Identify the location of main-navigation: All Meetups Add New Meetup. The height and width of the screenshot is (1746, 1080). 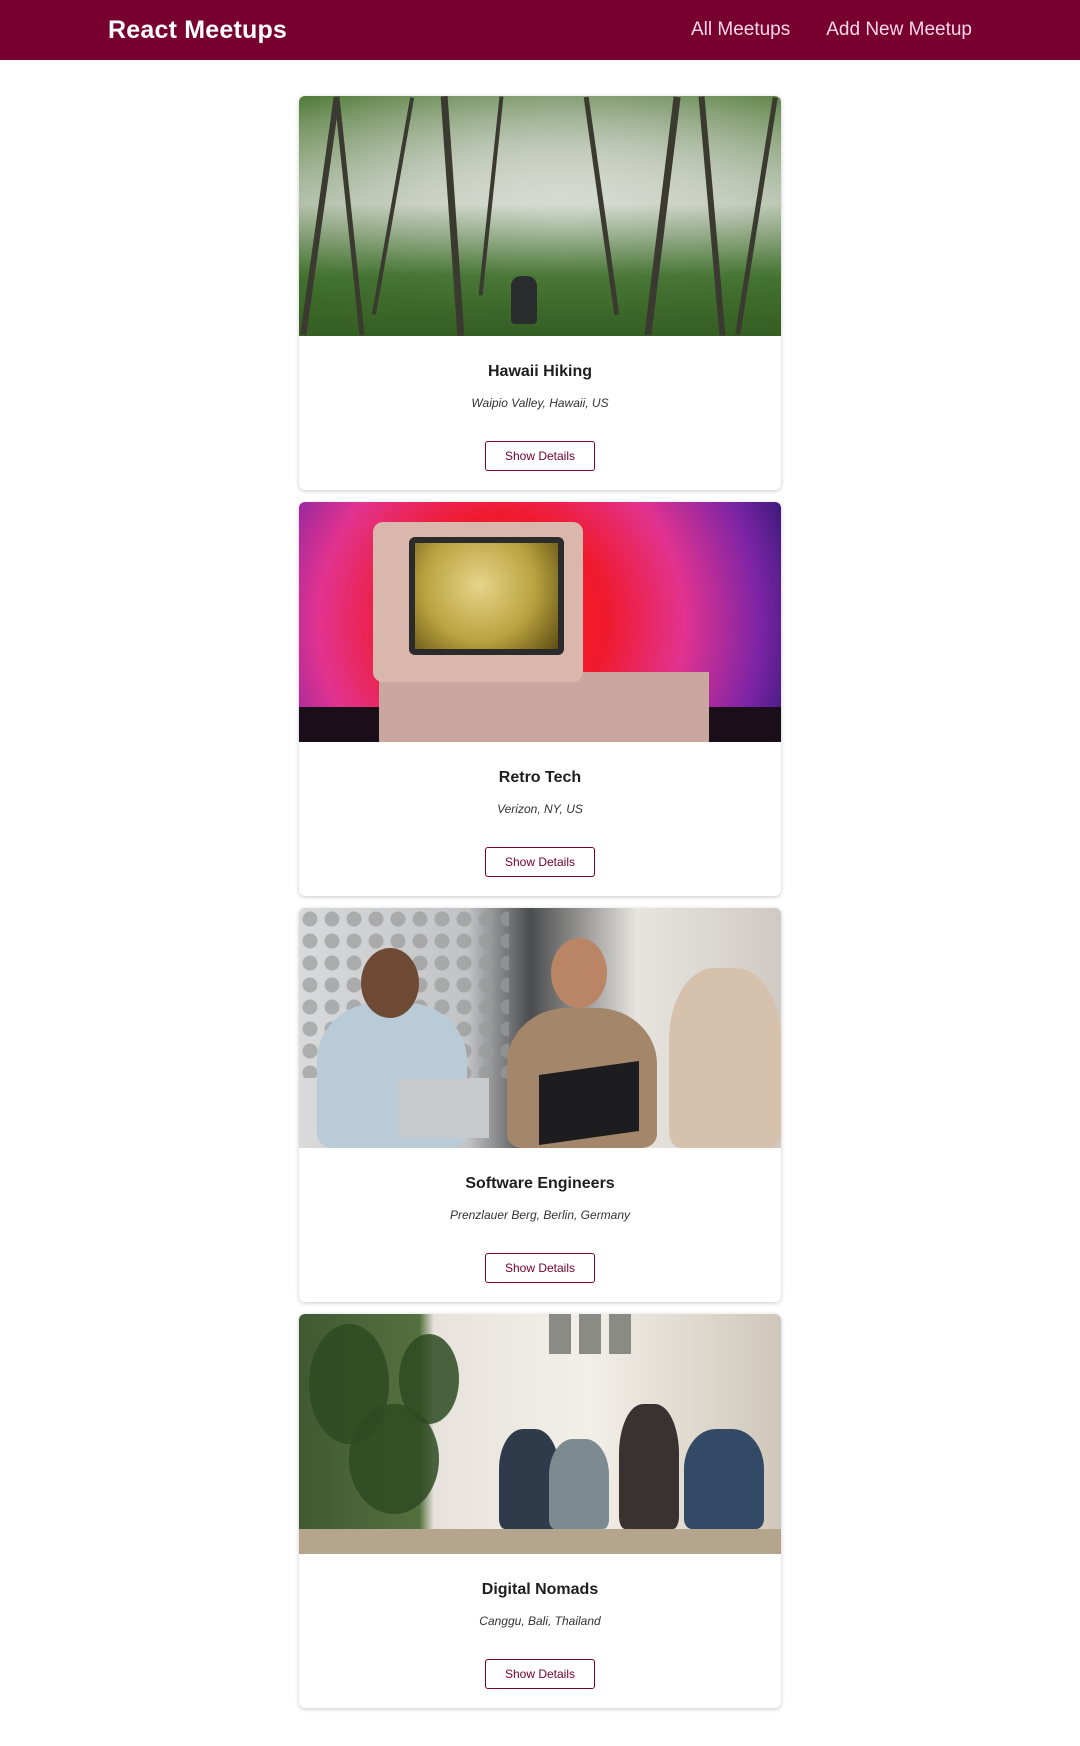
(831, 30).